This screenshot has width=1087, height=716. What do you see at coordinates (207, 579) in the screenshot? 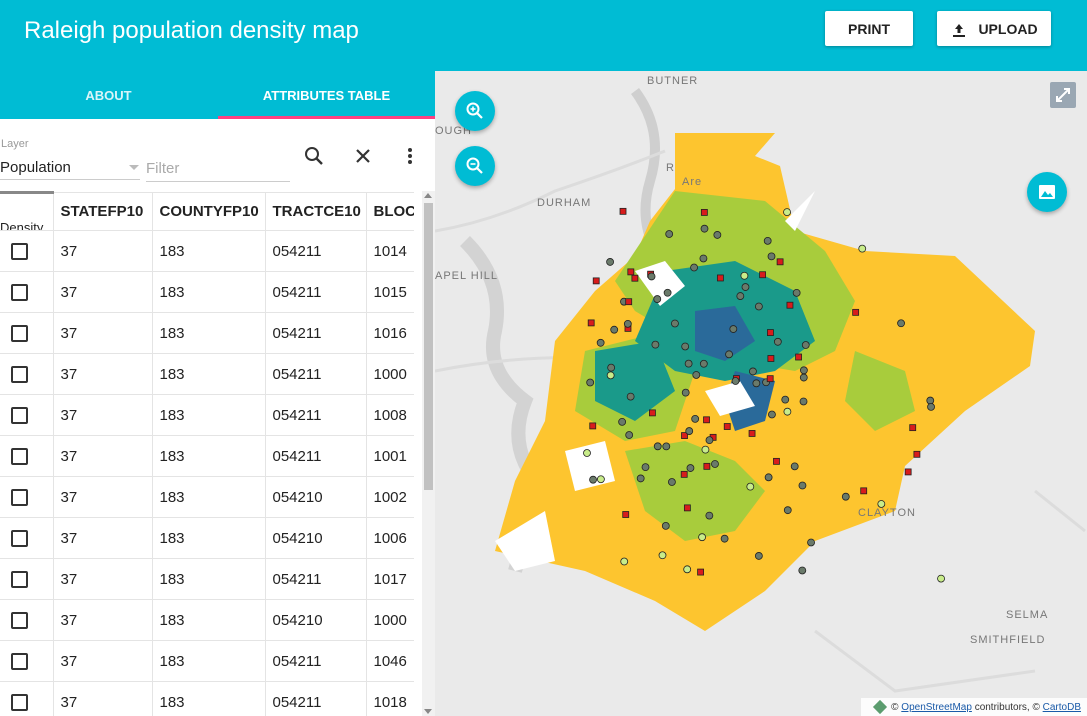
I see `table-row: 37 183 054211 1017` at bounding box center [207, 579].